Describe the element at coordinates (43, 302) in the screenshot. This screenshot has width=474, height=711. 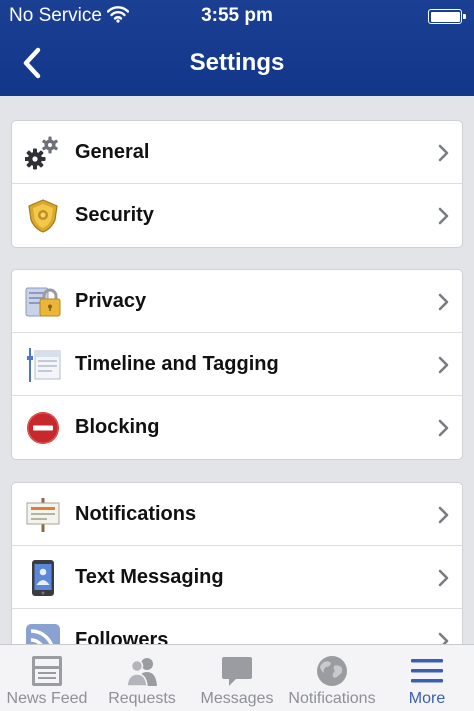
I see `privacy-lock-icon` at that location.